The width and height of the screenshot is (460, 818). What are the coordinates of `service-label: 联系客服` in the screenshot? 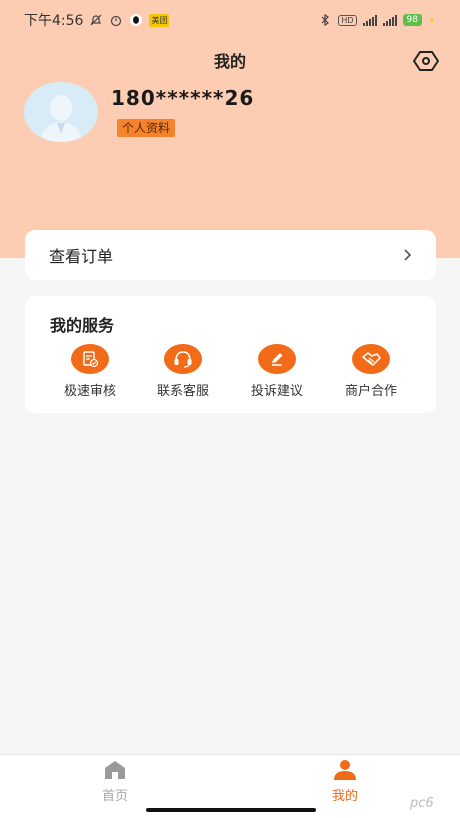 It's located at (182, 391).